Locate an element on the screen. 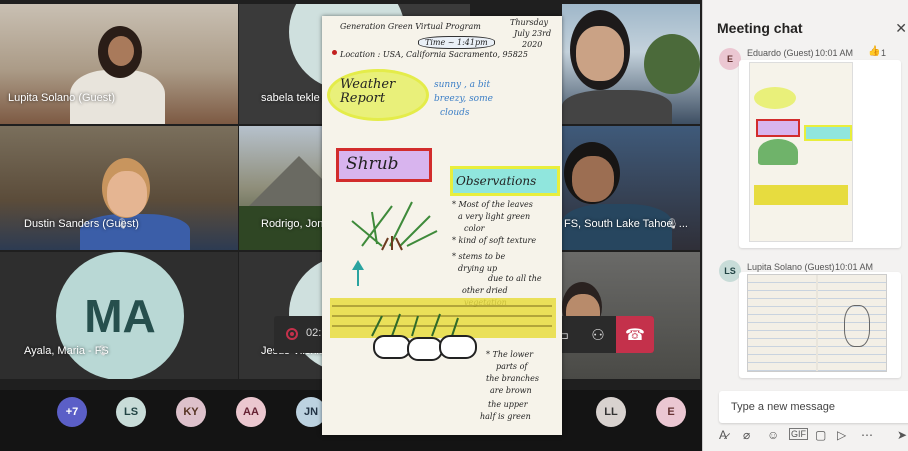 The height and width of the screenshot is (451, 908). video-tile-fs-tahoe: FS, South Lake Tahoe, ... 🎙 is located at coordinates (631, 188).